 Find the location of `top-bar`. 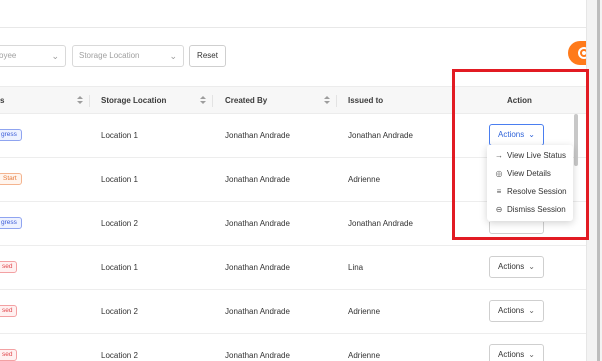

top-bar is located at coordinates (293, 14).